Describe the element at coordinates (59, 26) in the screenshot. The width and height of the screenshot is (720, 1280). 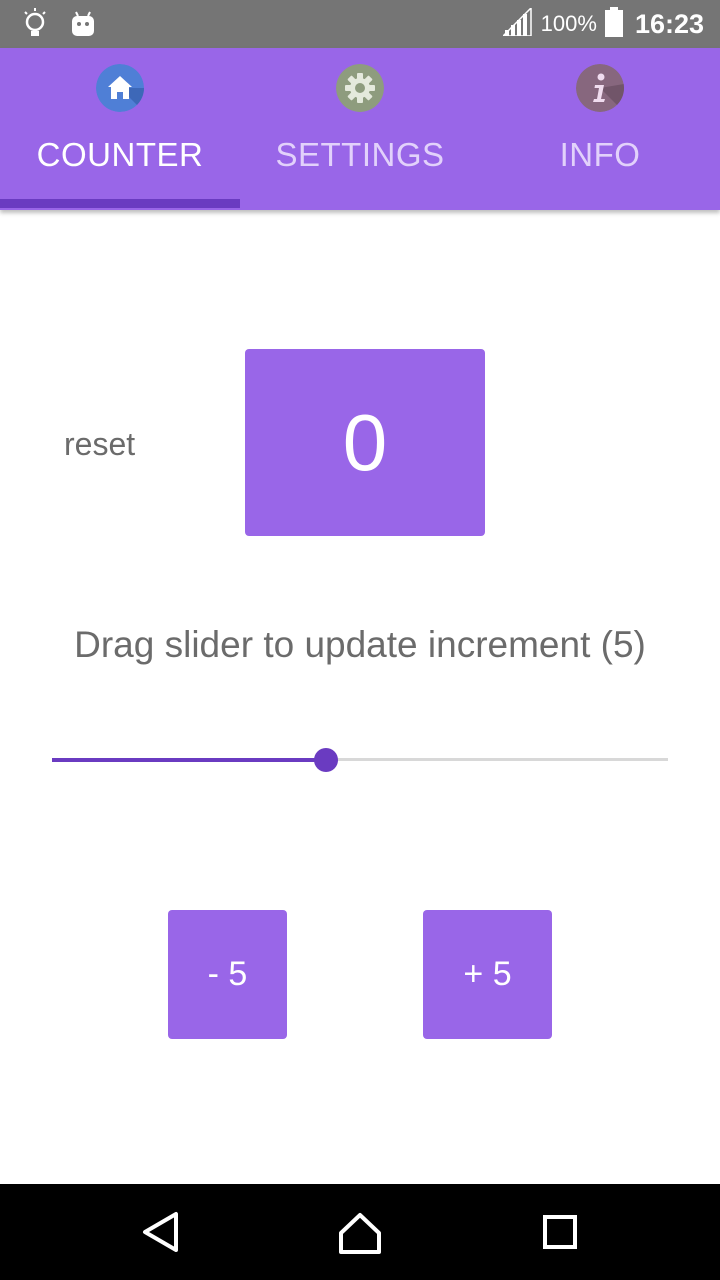
I see `notification-icons` at that location.